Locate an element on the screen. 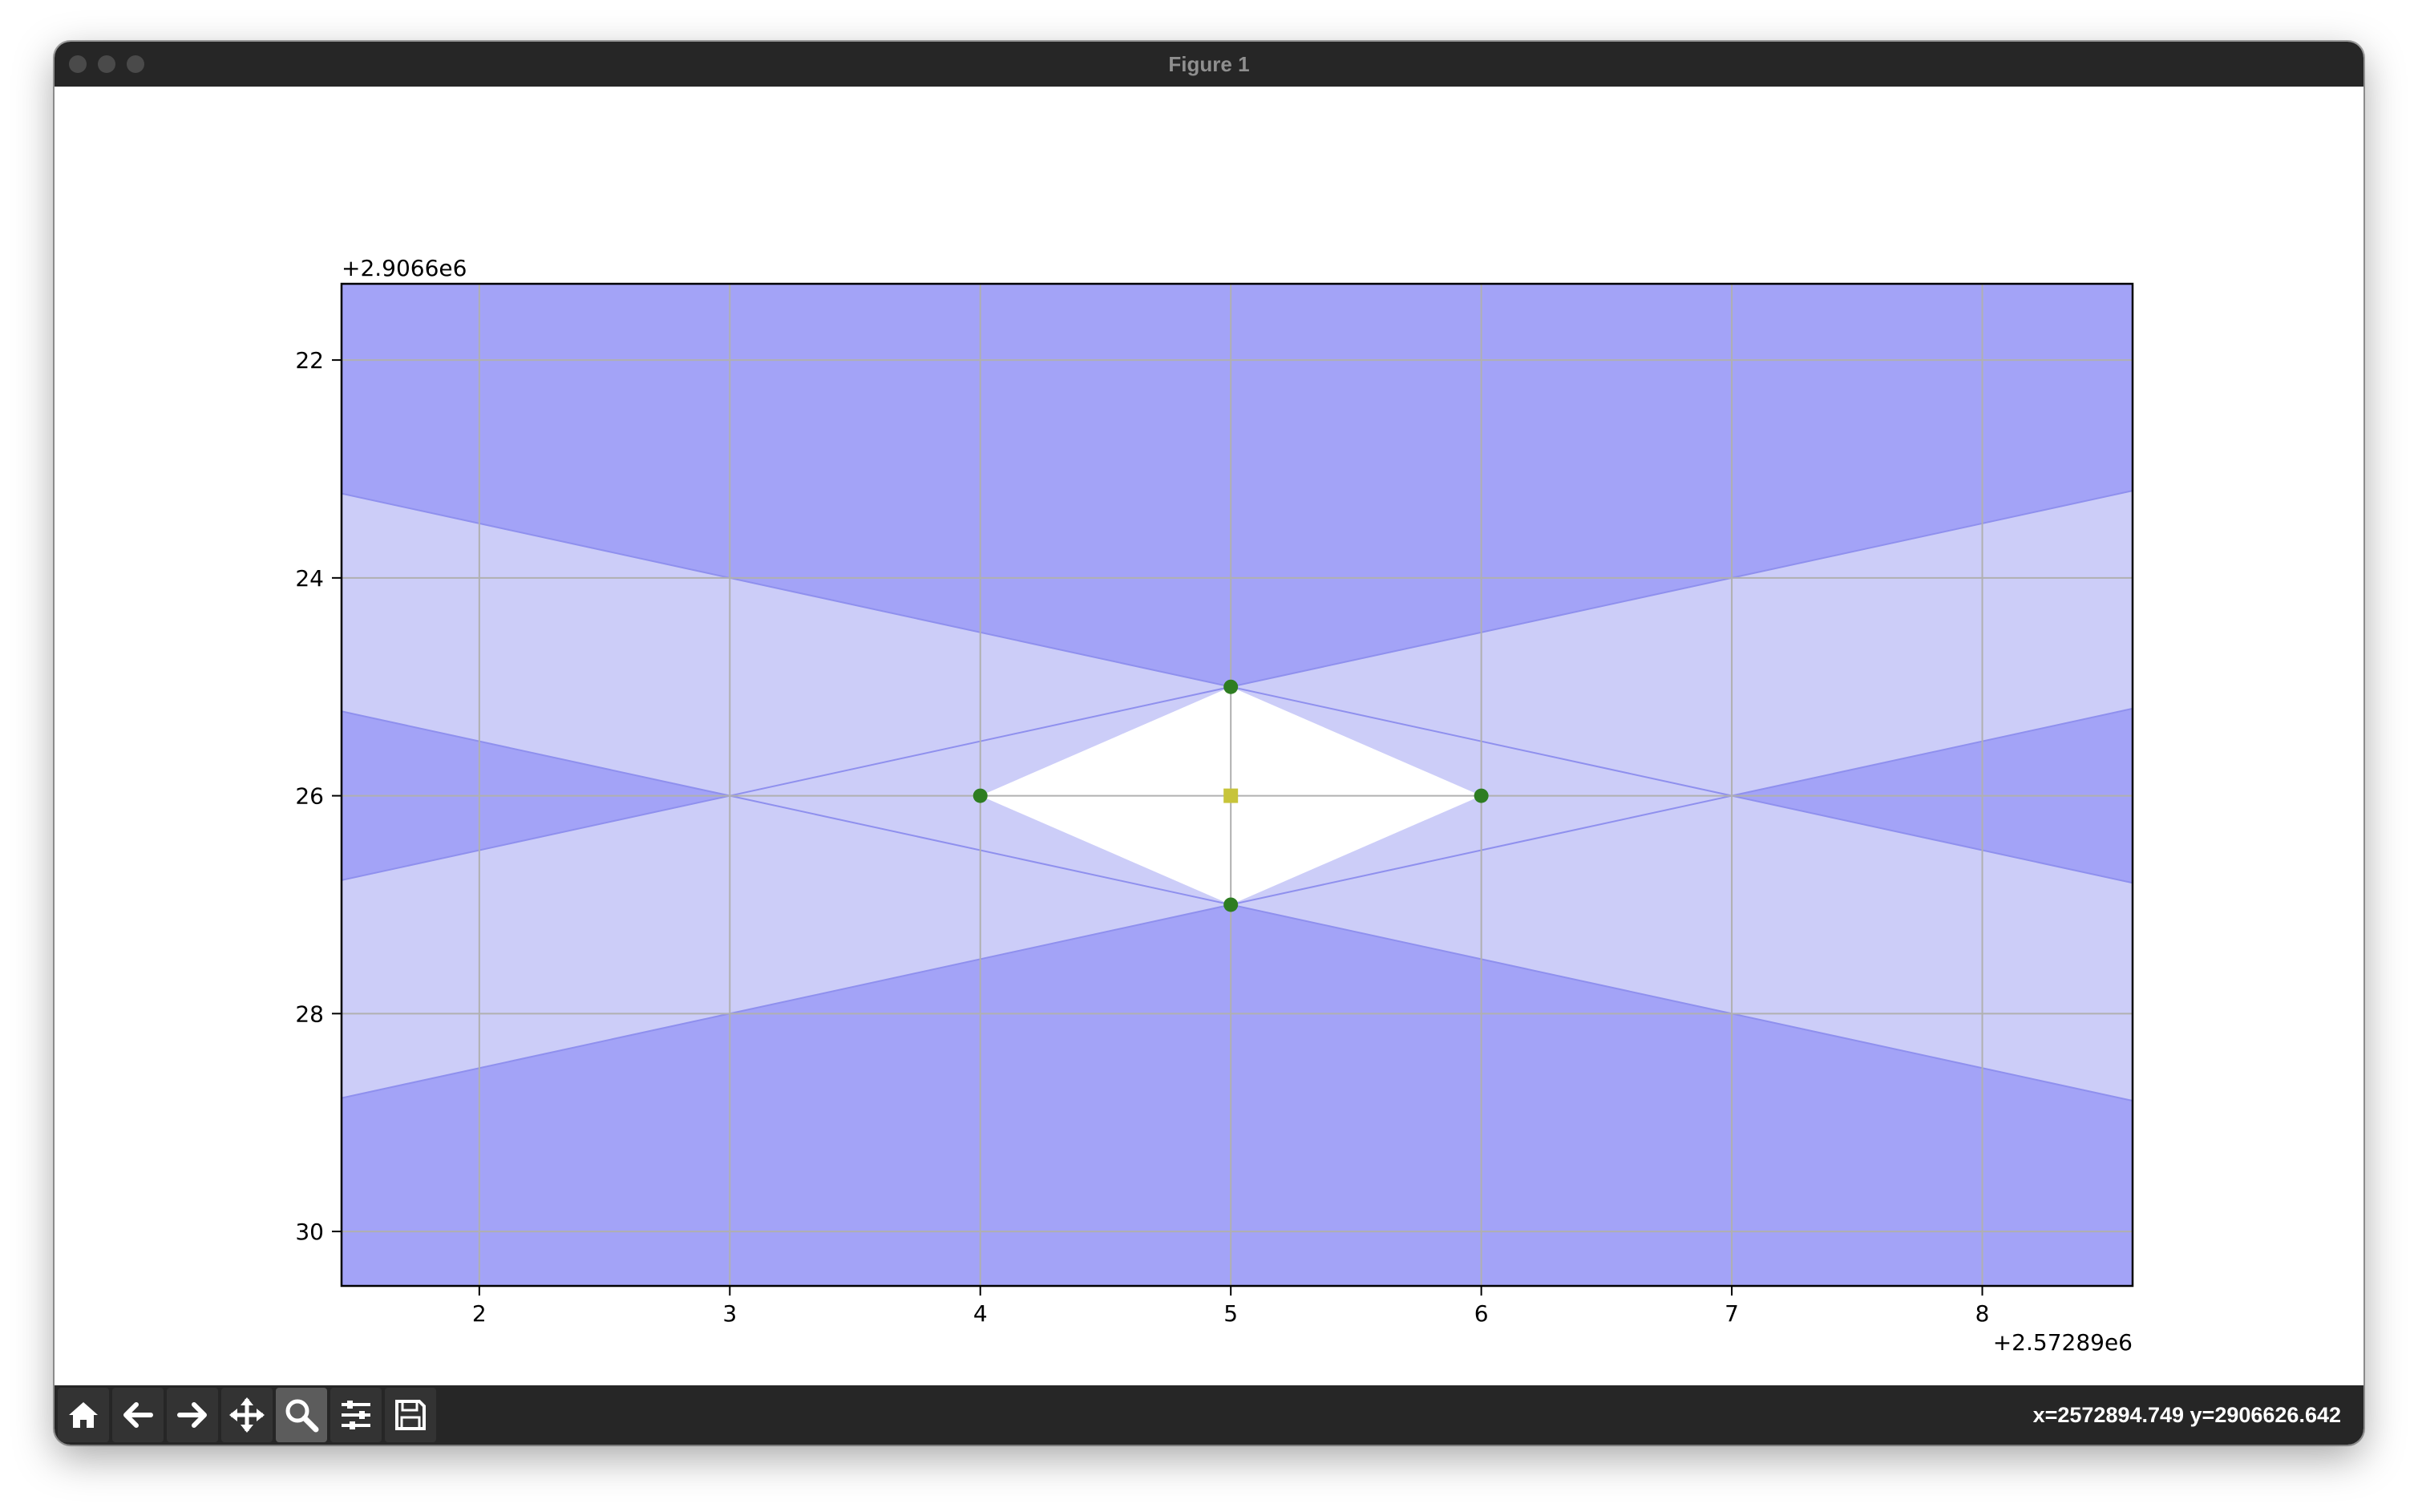 The height and width of the screenshot is (1512, 2418). forward-arrow-icon is located at coordinates (192, 1415).